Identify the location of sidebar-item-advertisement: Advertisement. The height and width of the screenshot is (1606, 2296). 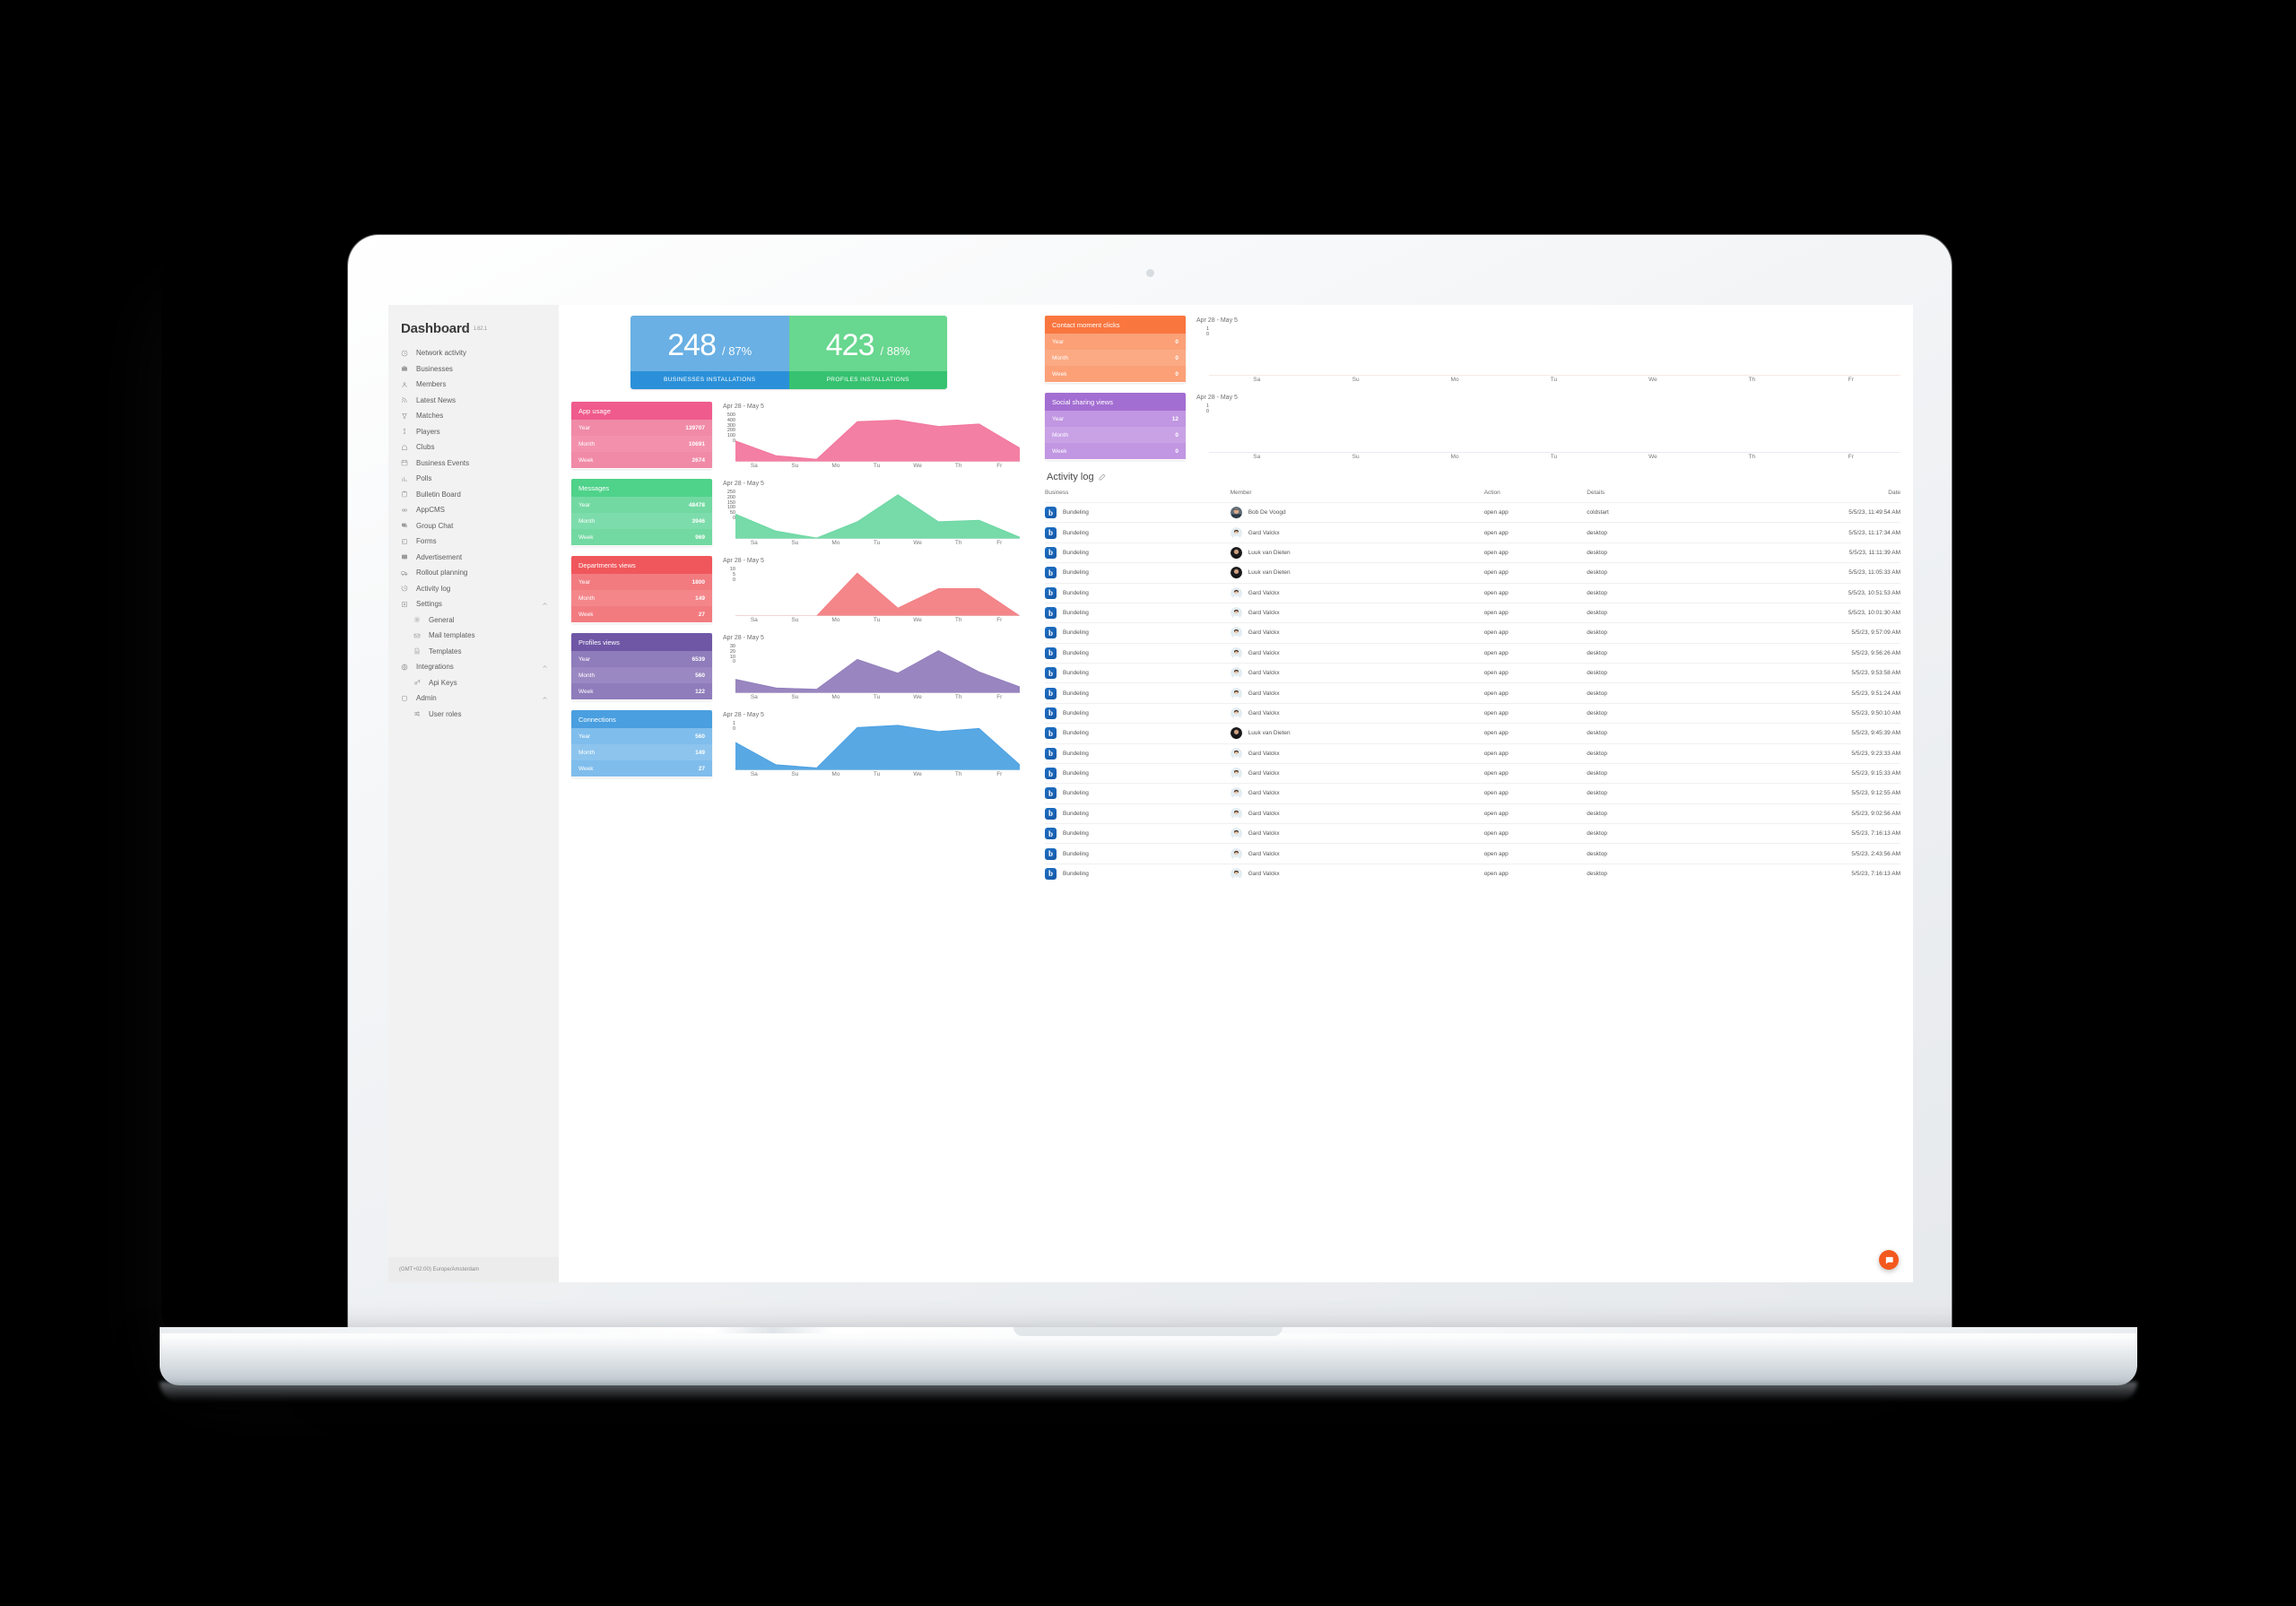
(473, 558).